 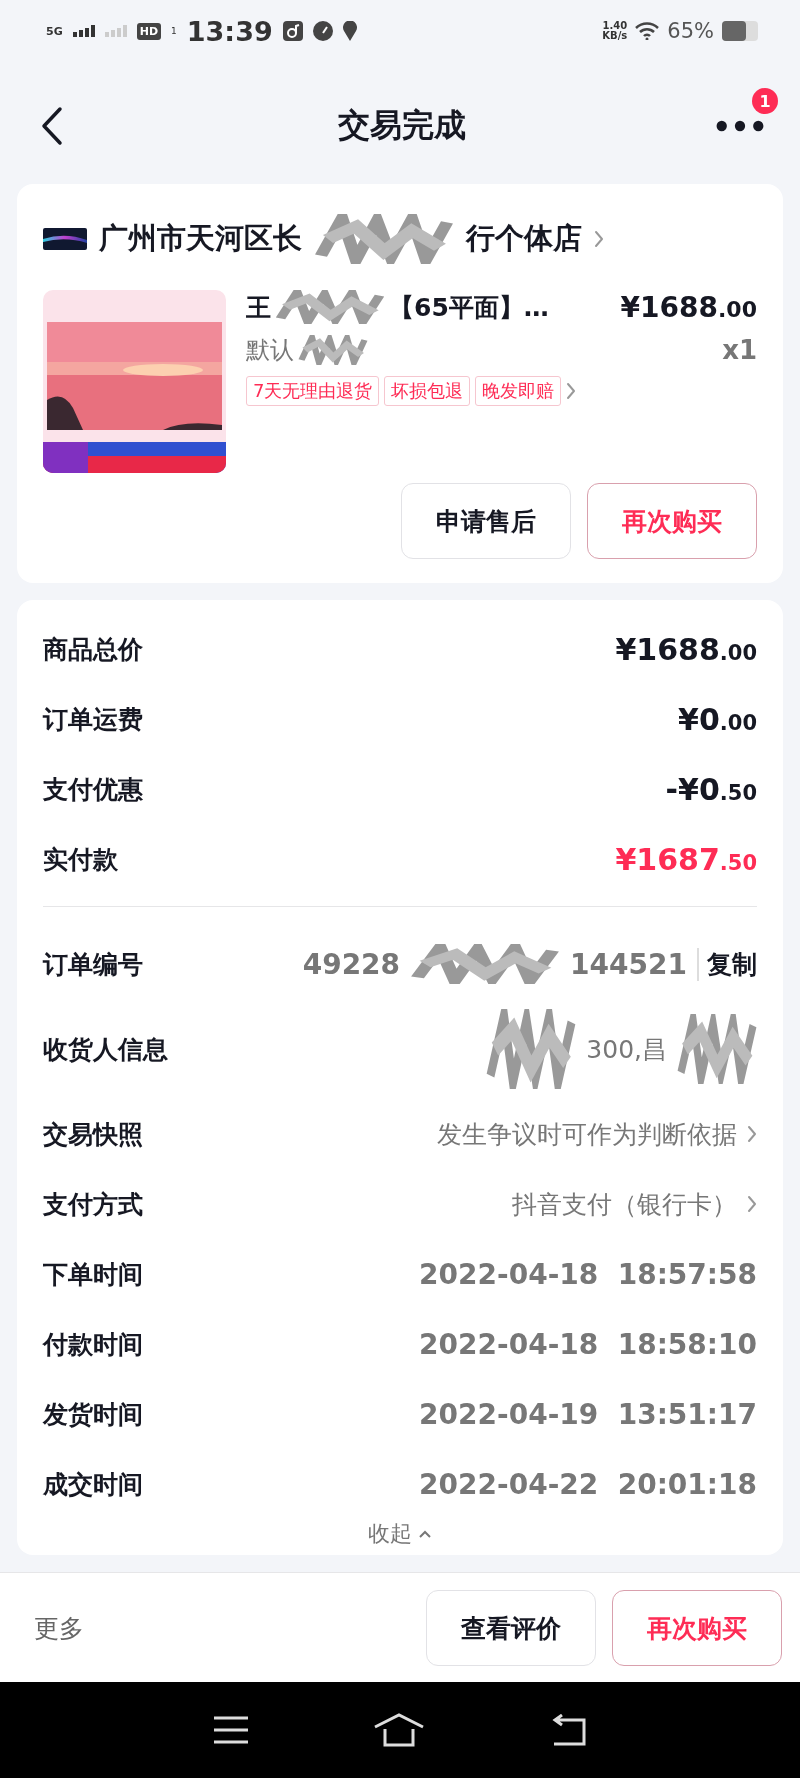 I want to click on chevron-up-icon, so click(x=425, y=1534).